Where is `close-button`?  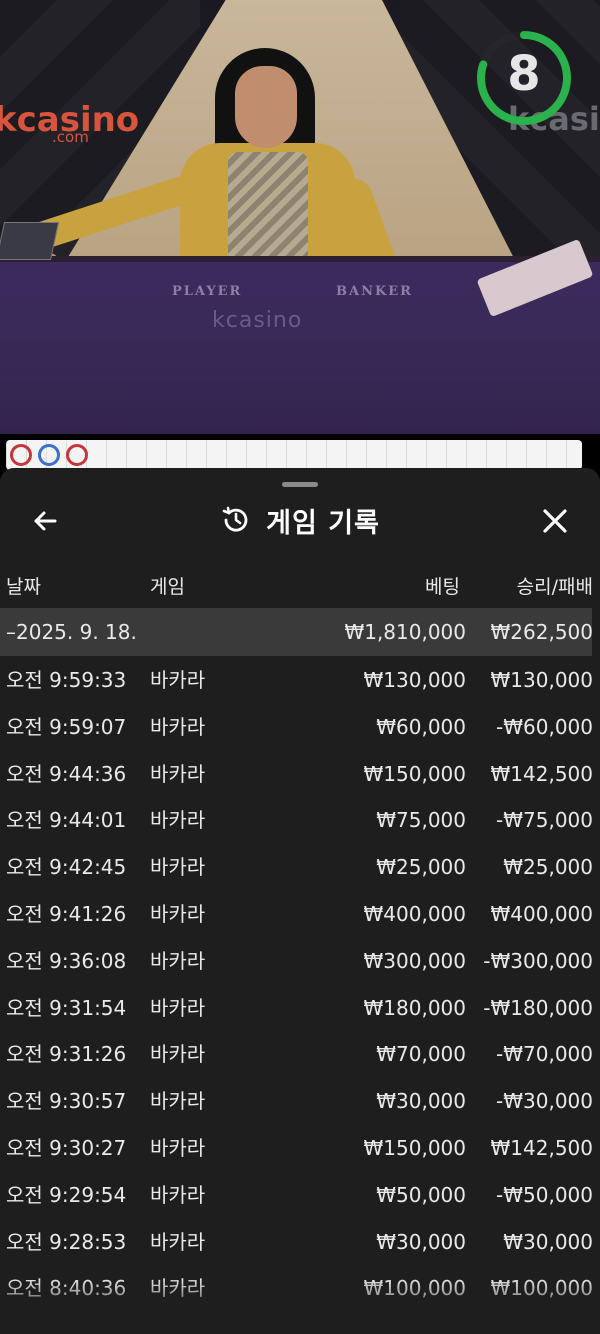 close-button is located at coordinates (555, 521).